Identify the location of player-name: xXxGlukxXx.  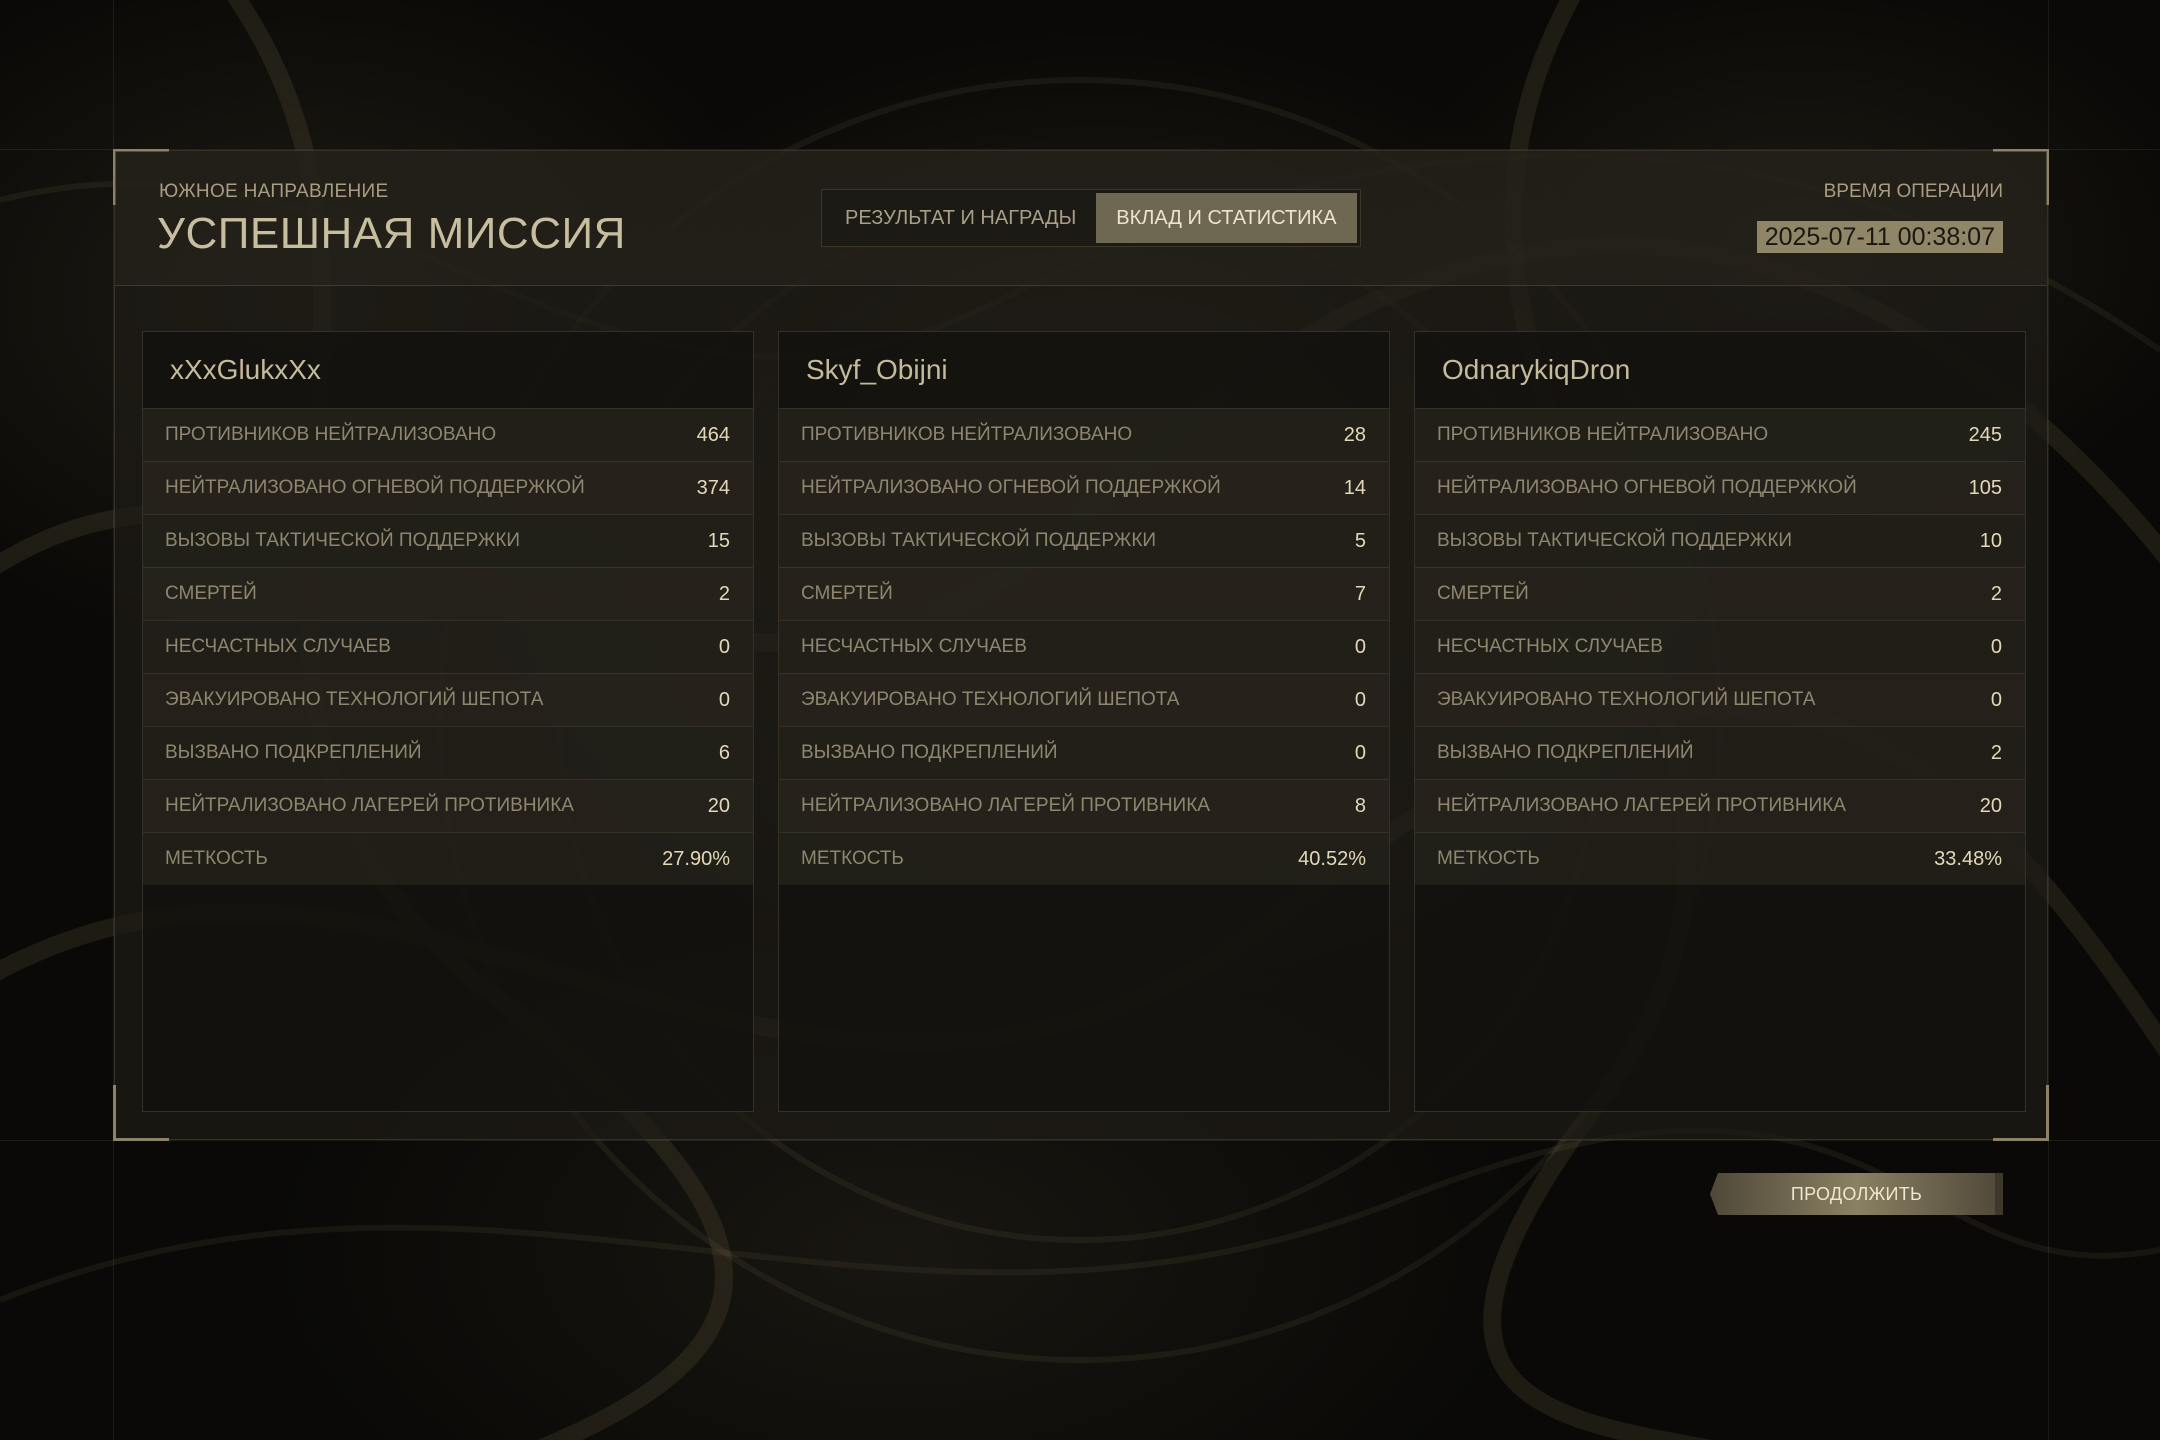
(245, 369).